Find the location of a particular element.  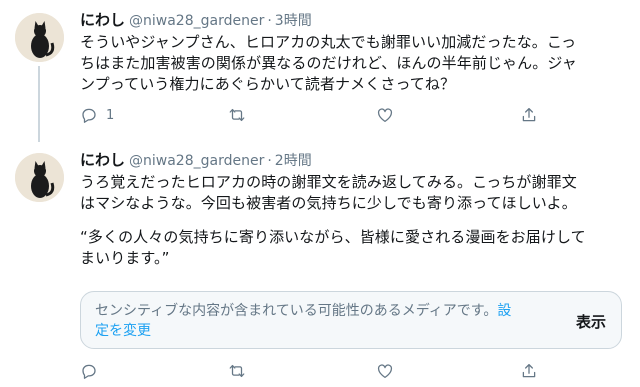

quote-text-line: “多くの人々の気持ちに寄り添いながら、皆様に愛される漫画をお届けして is located at coordinates (333, 237).